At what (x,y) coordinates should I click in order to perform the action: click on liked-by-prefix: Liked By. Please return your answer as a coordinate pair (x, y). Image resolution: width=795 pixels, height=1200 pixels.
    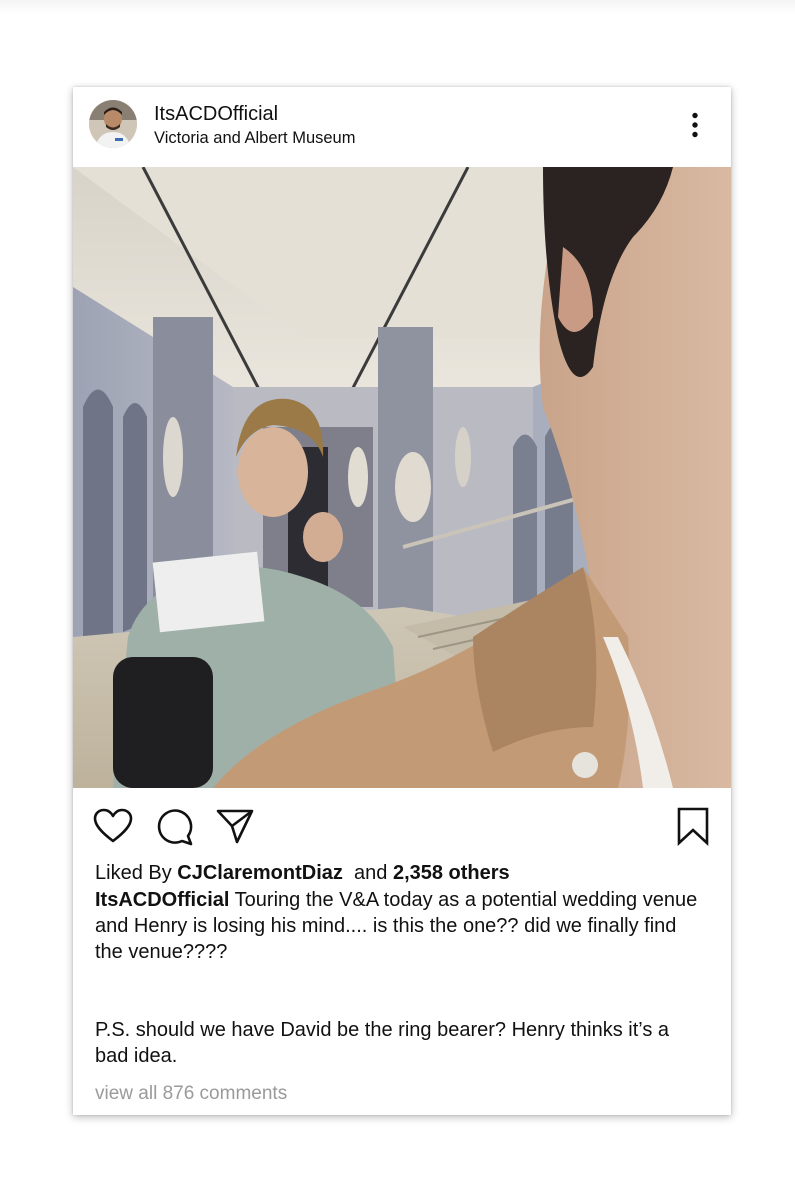
    Looking at the image, I should click on (133, 873).